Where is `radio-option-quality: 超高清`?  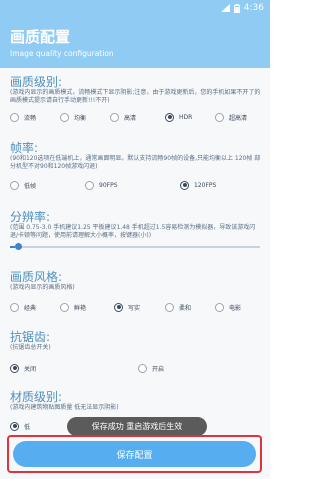
radio-option-quality: 超高清 is located at coordinates (231, 117).